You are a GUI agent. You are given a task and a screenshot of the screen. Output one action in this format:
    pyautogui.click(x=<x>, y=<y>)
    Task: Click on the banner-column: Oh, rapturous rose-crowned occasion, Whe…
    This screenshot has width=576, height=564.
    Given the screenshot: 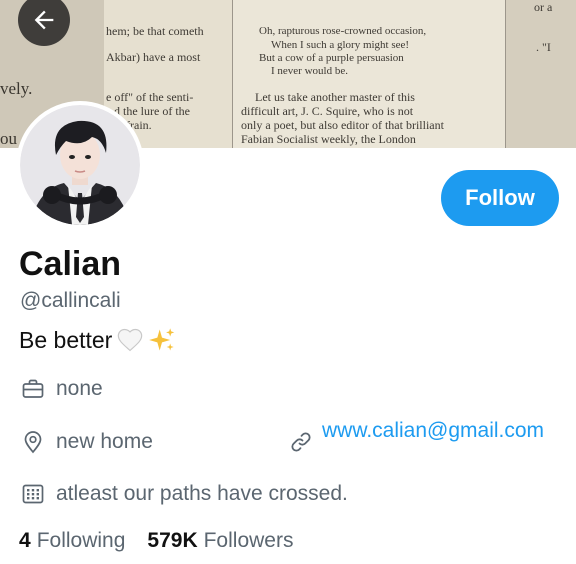 What is the action you would take?
    pyautogui.click(x=369, y=74)
    